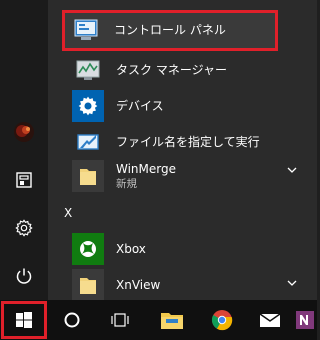  I want to click on menu-item-label: ファイル名を指定して実行, so click(188, 142).